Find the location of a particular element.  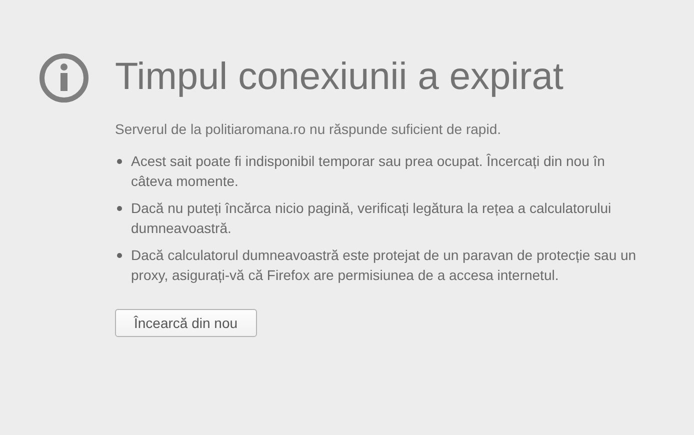

info-icon is located at coordinates (64, 78).